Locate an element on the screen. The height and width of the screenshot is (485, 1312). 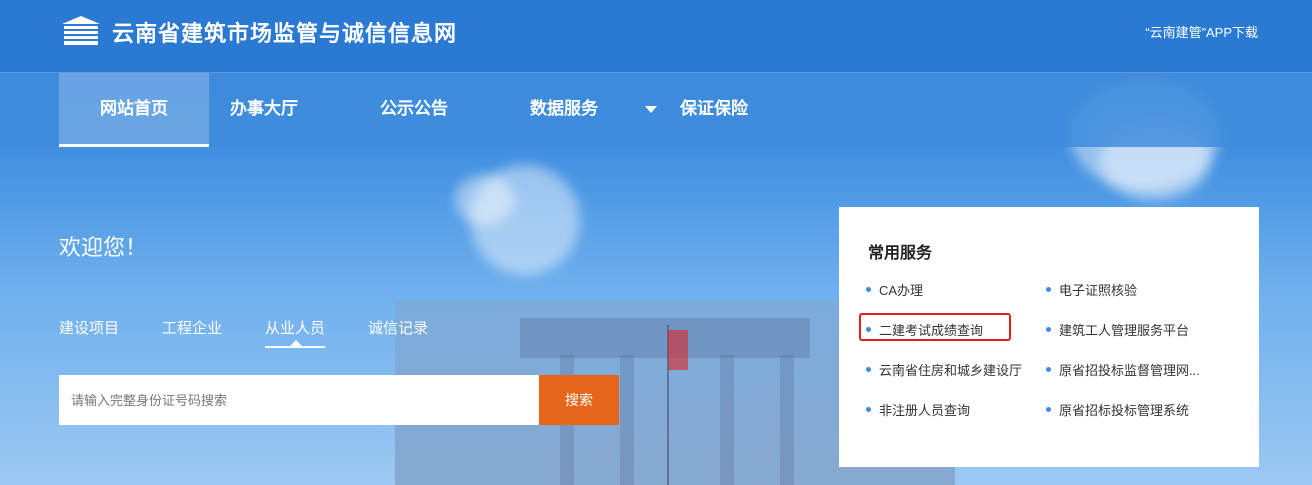
welcome-heading: 欢迎您！ is located at coordinates (103, 247).